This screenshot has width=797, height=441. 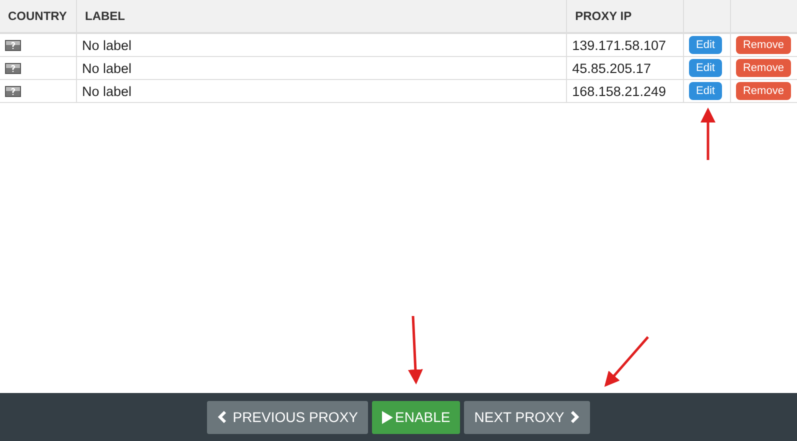 What do you see at coordinates (625, 68) in the screenshot?
I see `table-cell: 45.85.205.17` at bounding box center [625, 68].